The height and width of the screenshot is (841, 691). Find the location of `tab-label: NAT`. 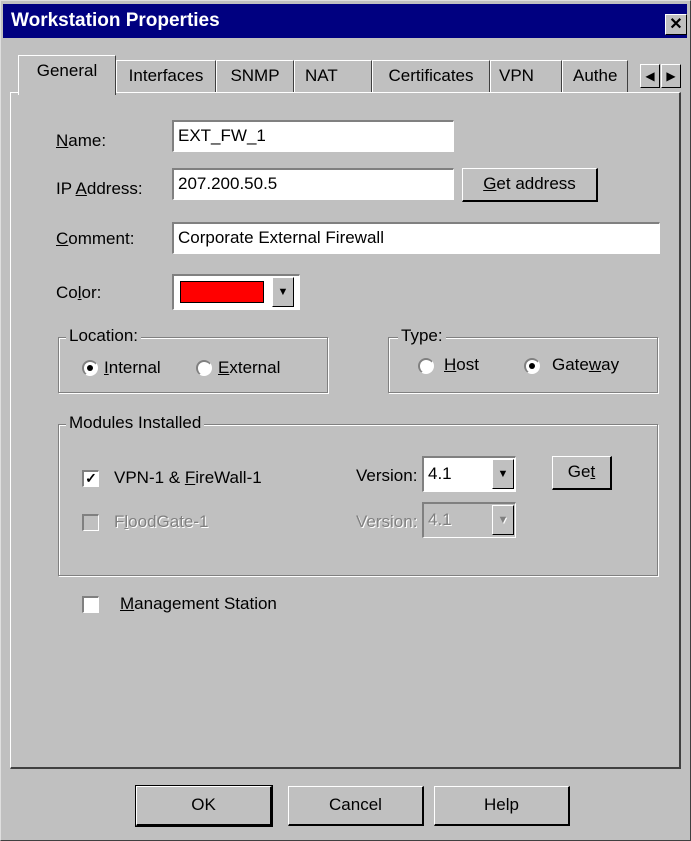

tab-label: NAT is located at coordinates (321, 75).